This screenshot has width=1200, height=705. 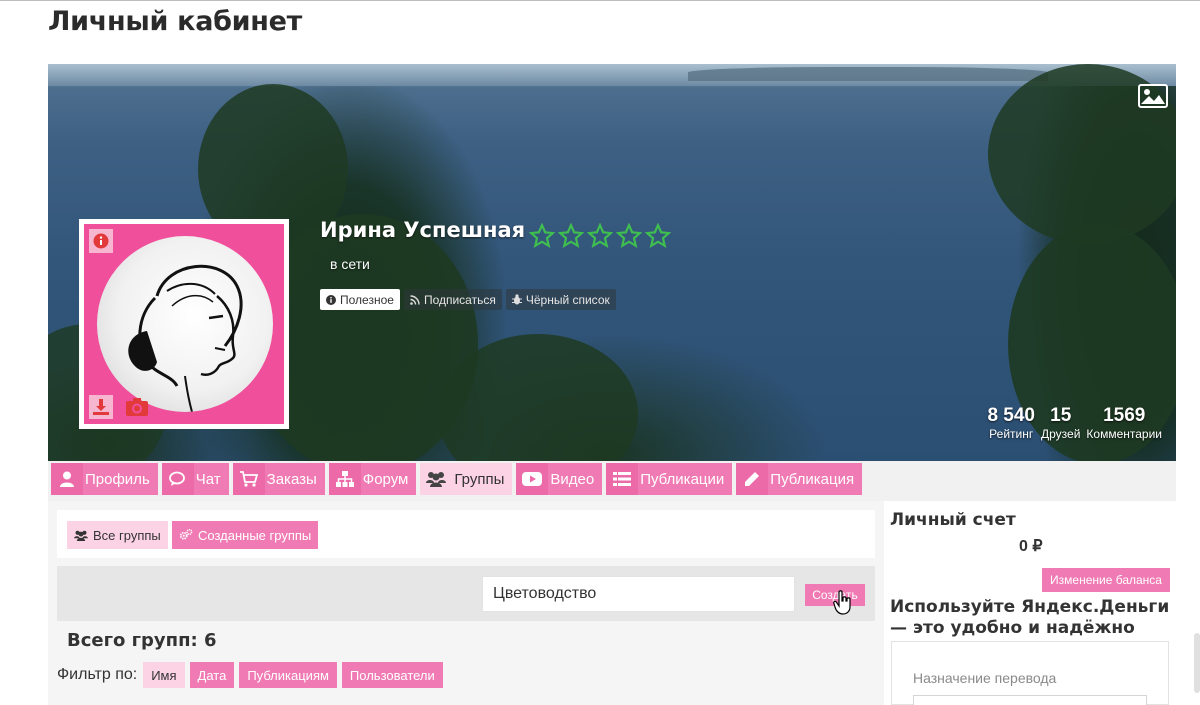 I want to click on user-name: Ирина Успешная, so click(x=423, y=230).